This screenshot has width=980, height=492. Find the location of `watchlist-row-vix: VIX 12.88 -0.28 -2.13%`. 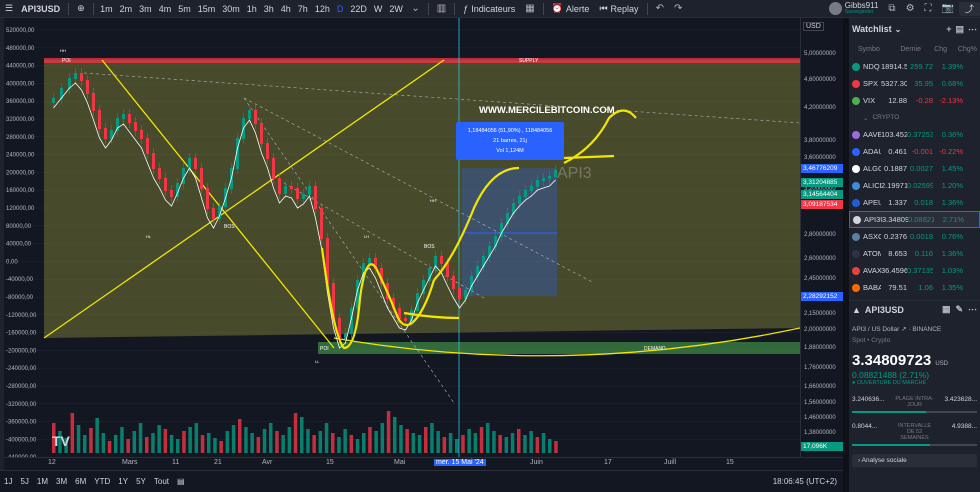

watchlist-row-vix: VIX 12.88 -0.28 -2.13% is located at coordinates (914, 100).